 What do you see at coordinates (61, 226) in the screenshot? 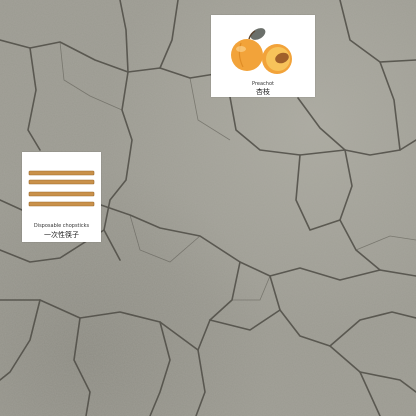
I see `caption-english: Disposable chopsticks` at bounding box center [61, 226].